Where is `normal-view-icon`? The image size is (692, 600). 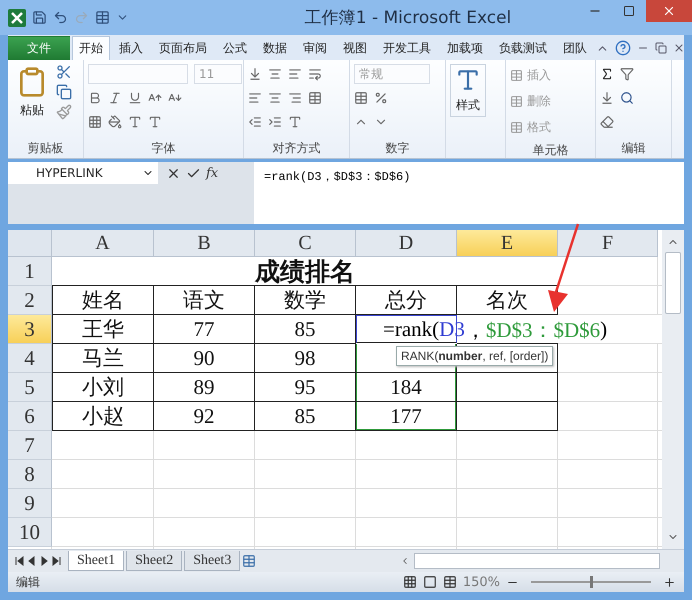 normal-view-icon is located at coordinates (409, 582).